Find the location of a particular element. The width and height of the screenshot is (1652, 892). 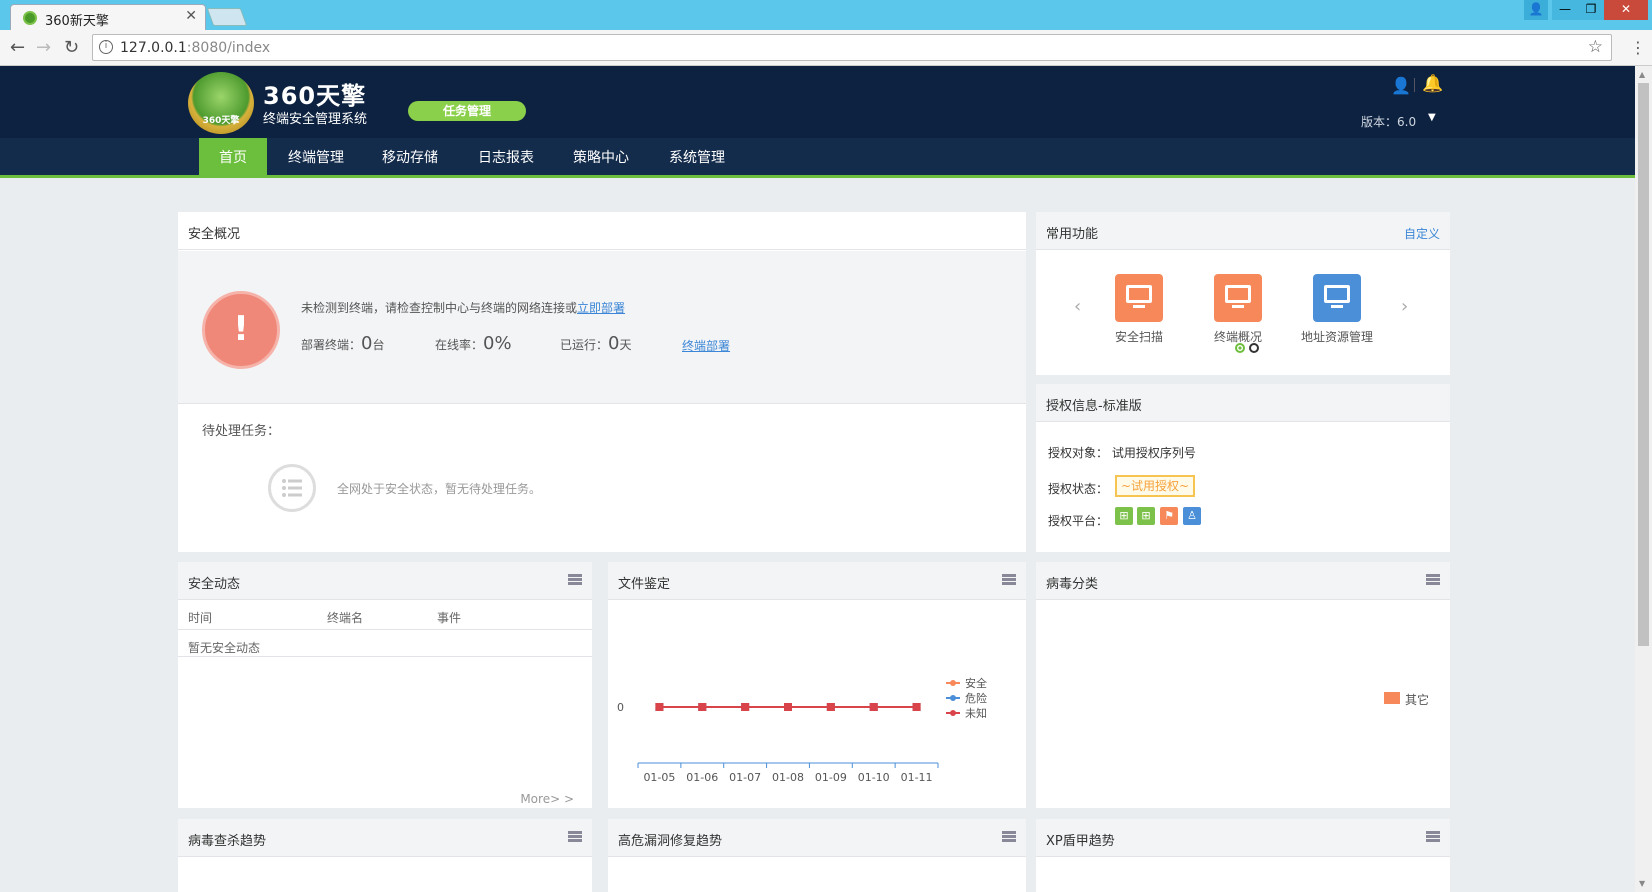

browser-tab-bar: 360新天擎 ✕ 👤 — ❐ ✕ is located at coordinates (826, 15).